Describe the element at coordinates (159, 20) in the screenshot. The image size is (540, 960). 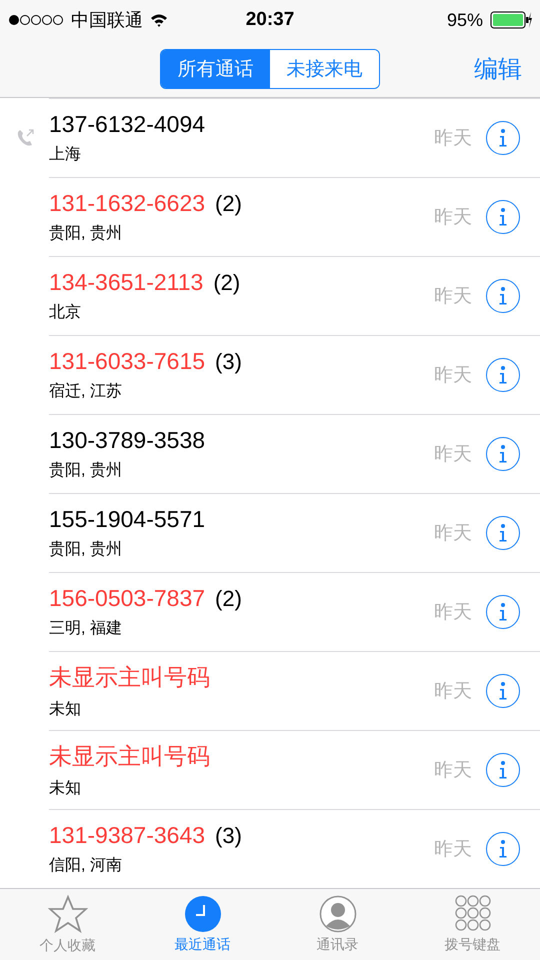
I see `wifi-icon` at that location.